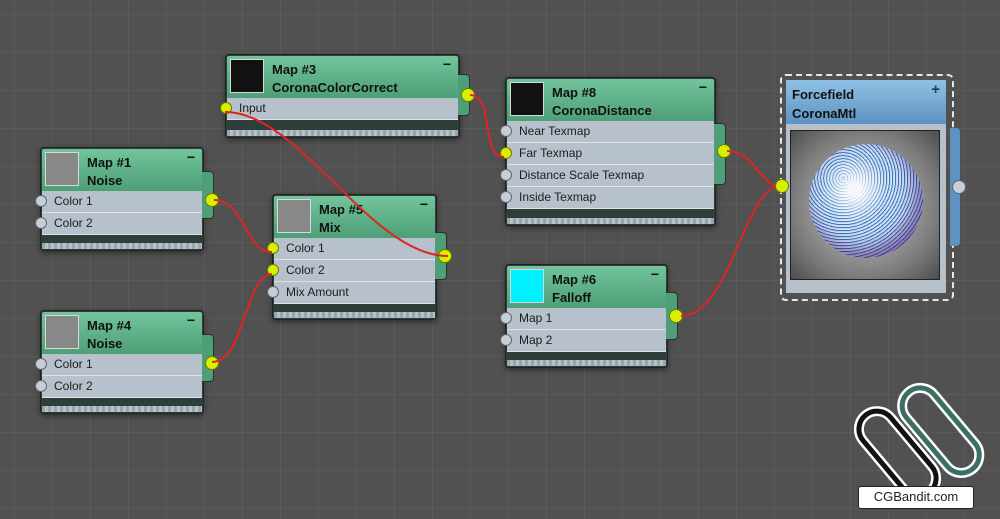 Image resolution: width=1000 pixels, height=519 pixels. I want to click on node-header: Map #5 Mix −, so click(354, 217).